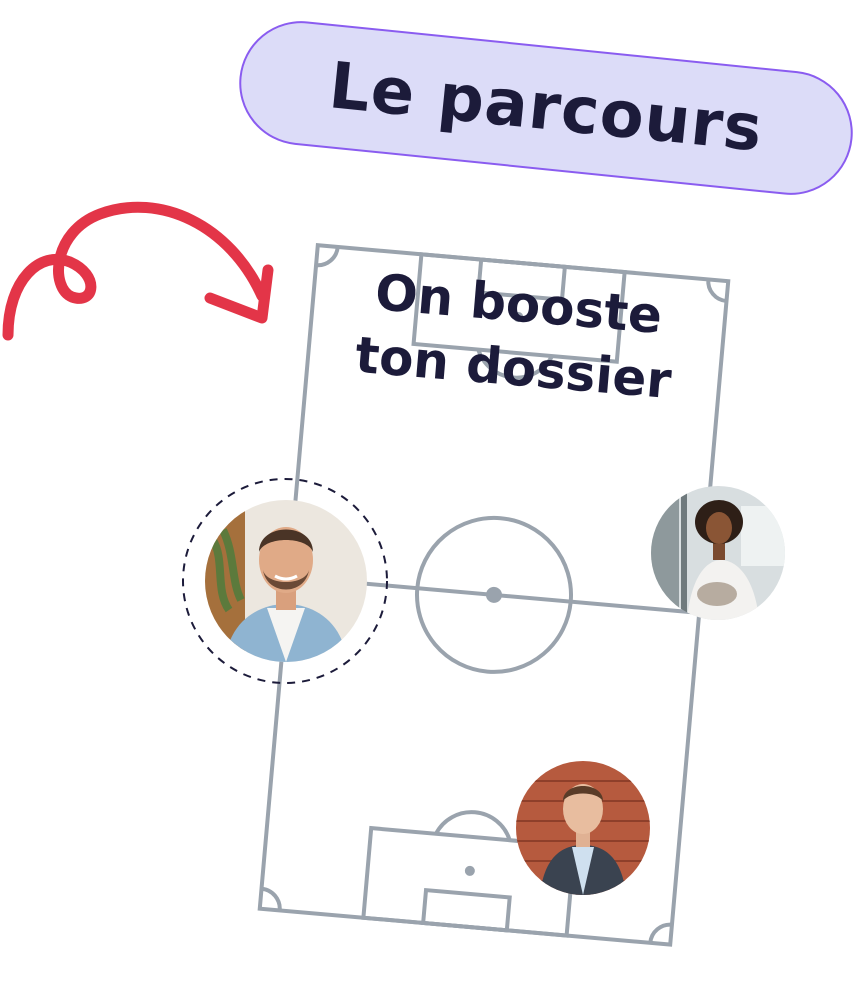 Image resolution: width=864 pixels, height=993 pixels. I want to click on avatar-woman-office, so click(718, 553).